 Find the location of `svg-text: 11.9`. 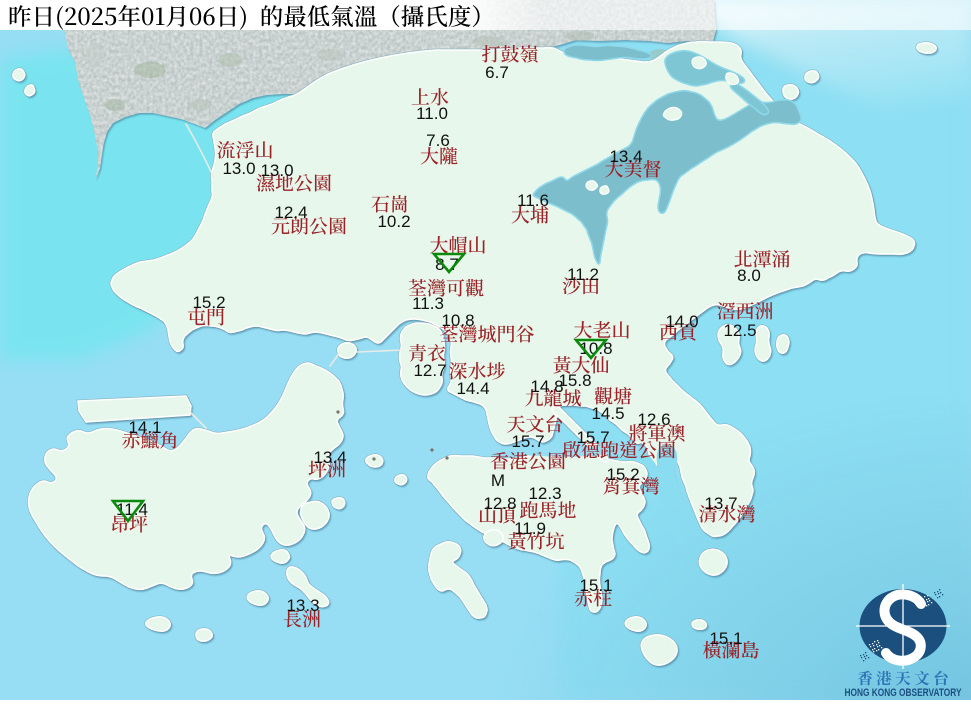

svg-text: 11.9 is located at coordinates (530, 528).